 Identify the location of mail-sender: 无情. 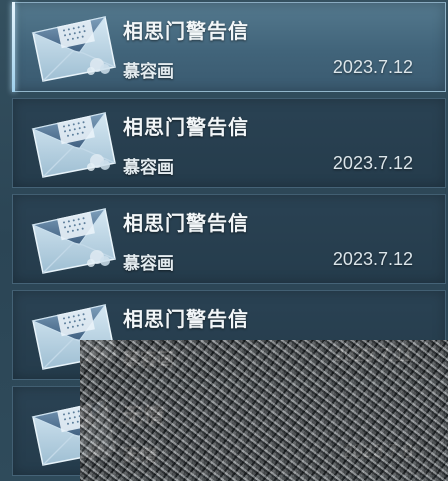
(140, 456).